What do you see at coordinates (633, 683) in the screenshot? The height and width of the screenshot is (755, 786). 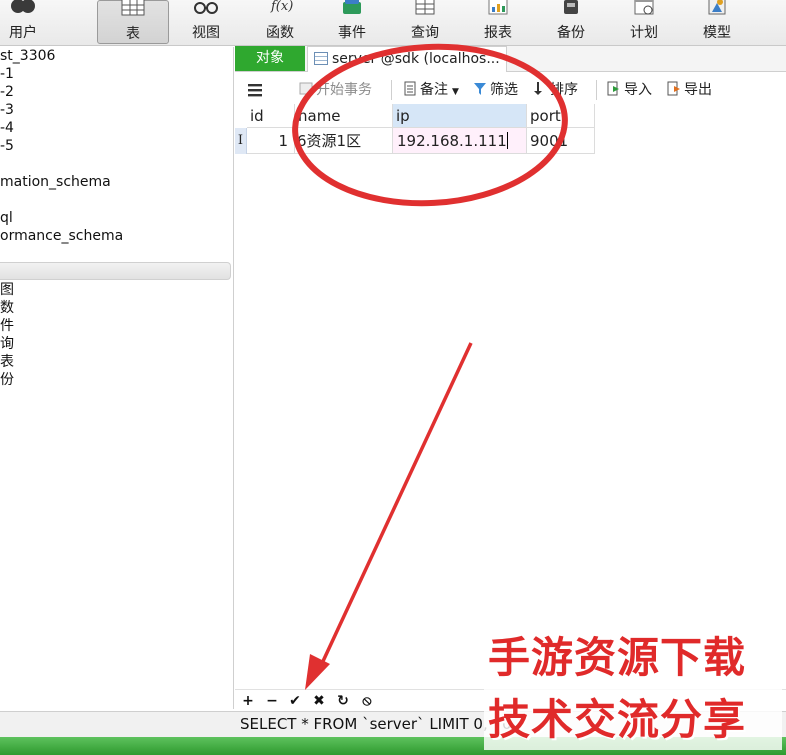 I see `site-watermark: 手游资源下载 技术交流分享` at bounding box center [633, 683].